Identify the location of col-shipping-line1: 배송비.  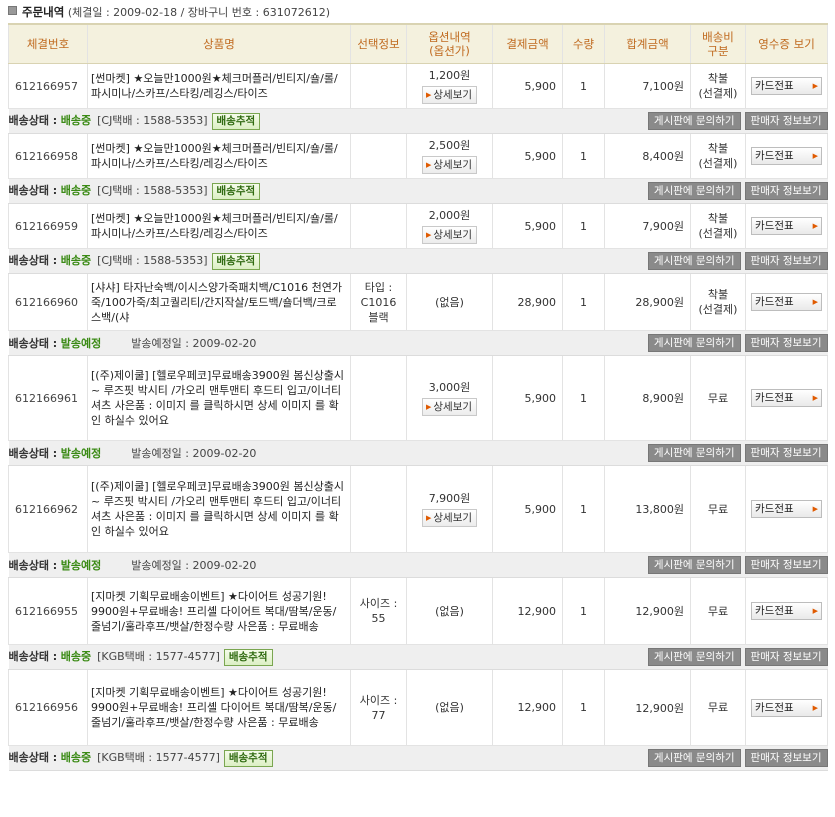
(718, 37).